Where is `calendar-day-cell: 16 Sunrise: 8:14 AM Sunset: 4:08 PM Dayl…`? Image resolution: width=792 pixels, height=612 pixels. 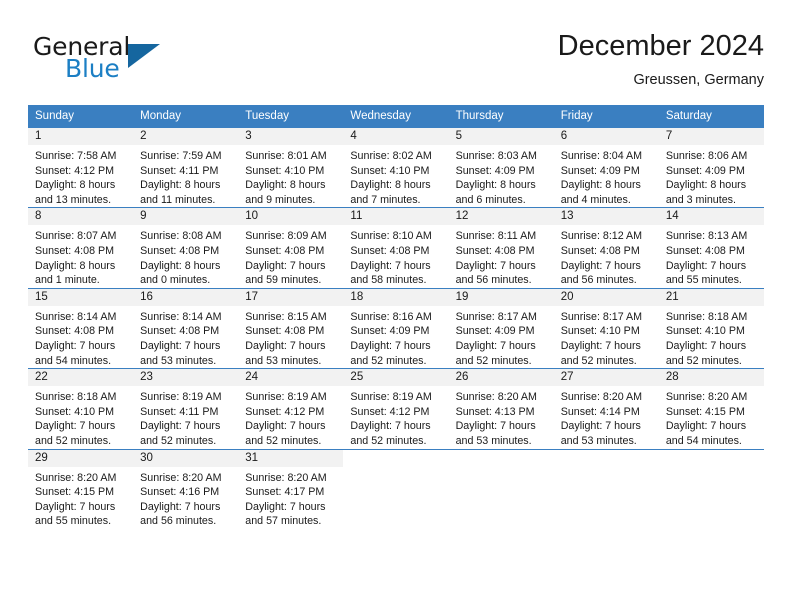 calendar-day-cell: 16 Sunrise: 8:14 AM Sunset: 4:08 PM Dayl… is located at coordinates (186, 328).